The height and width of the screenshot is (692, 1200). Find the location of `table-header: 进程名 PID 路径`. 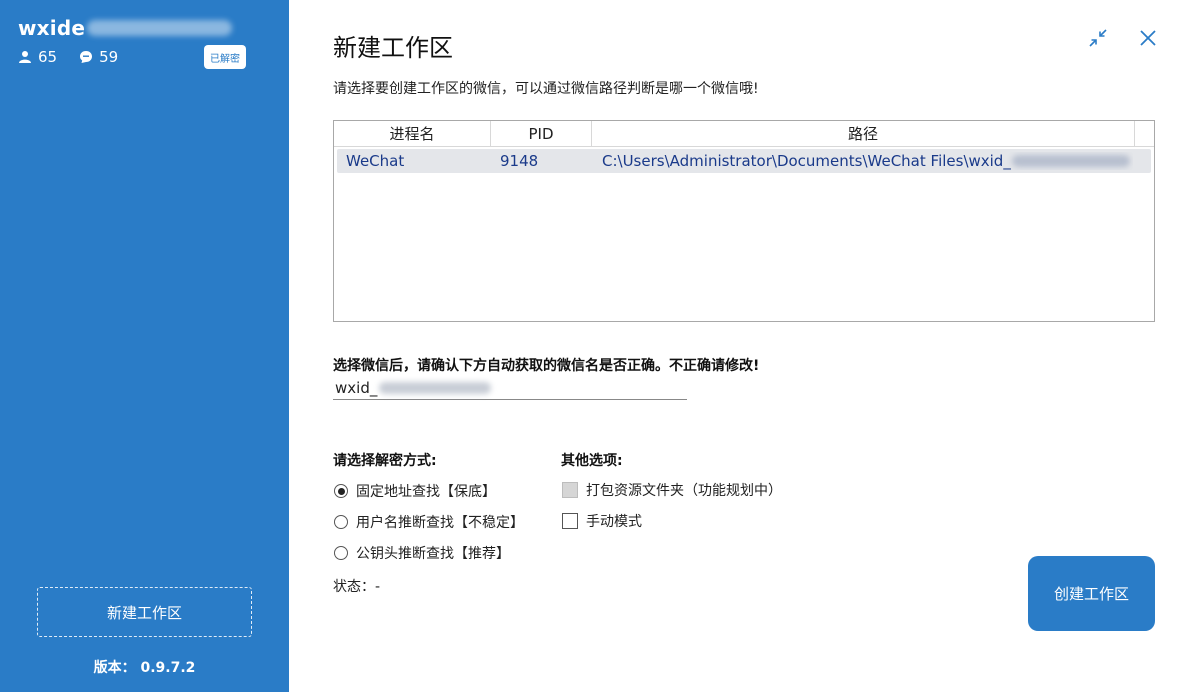

table-header: 进程名 PID 路径 is located at coordinates (744, 134).